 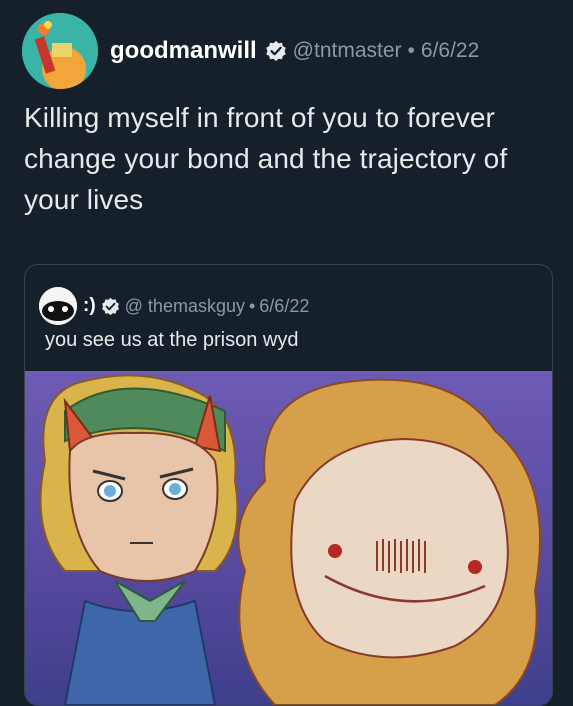 I want to click on quoted-tweet-header: :) @ themaskguy • 6/6/22, so click(x=174, y=306).